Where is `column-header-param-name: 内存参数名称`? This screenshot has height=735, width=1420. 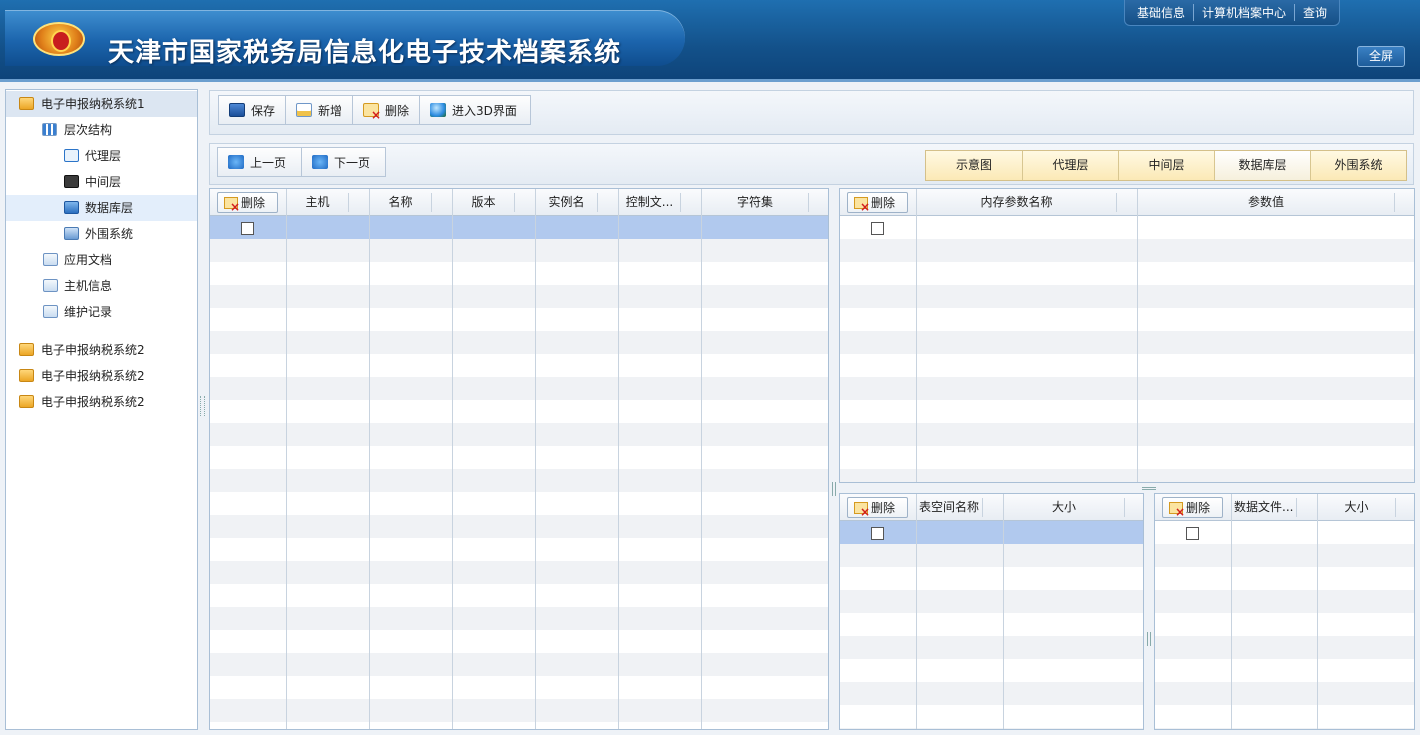
column-header-param-name: 内存参数名称 is located at coordinates (1016, 202).